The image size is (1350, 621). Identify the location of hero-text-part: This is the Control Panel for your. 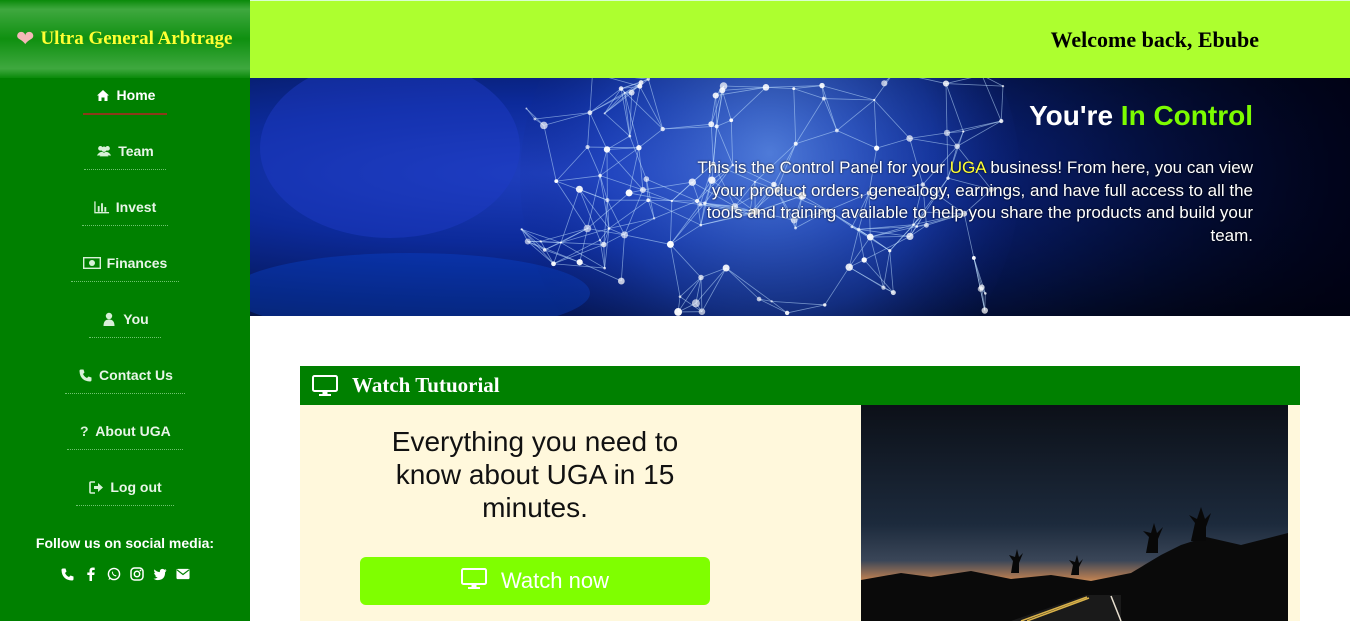
(823, 167).